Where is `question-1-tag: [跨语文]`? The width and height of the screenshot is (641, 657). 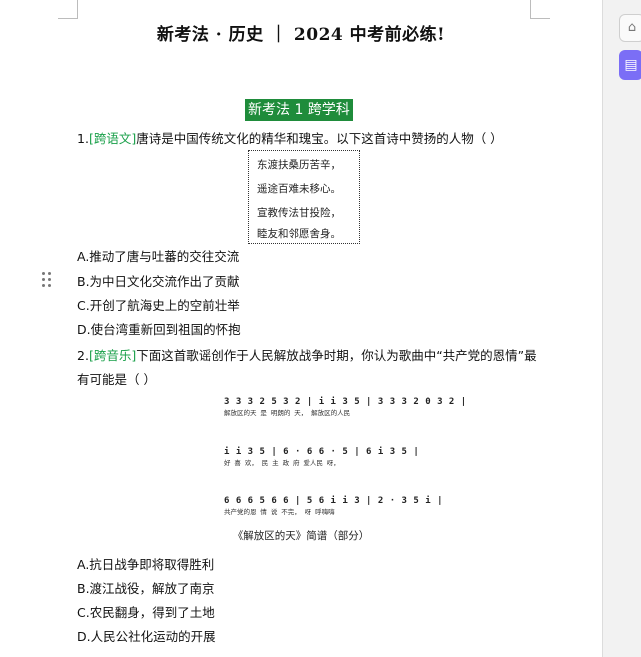 question-1-tag: [跨语文] is located at coordinates (112, 138).